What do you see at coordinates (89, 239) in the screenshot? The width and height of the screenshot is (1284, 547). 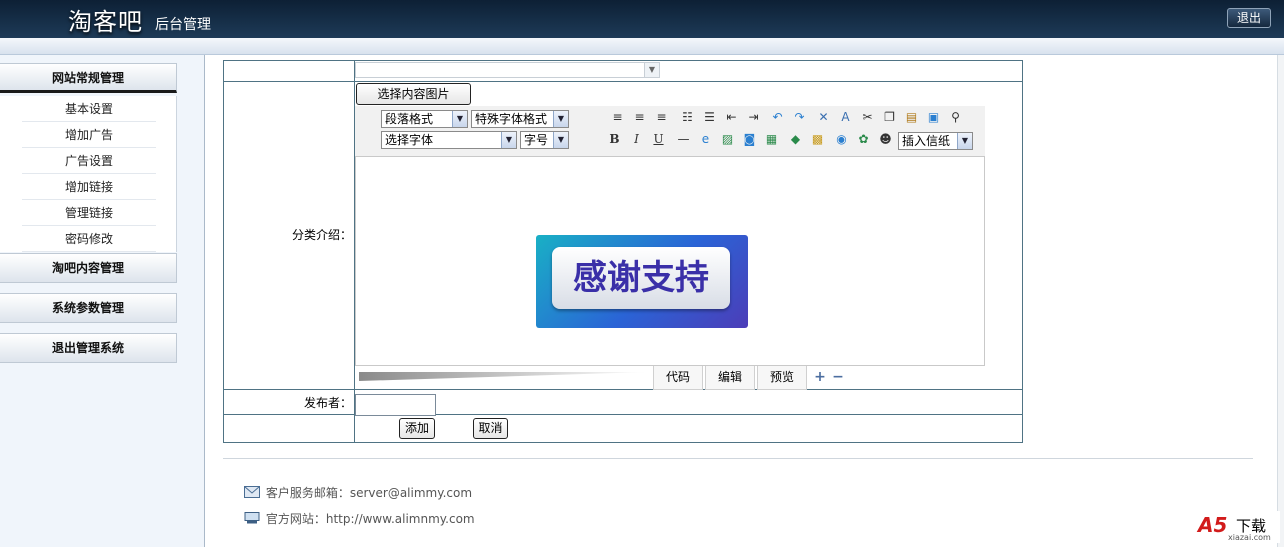 I see `sidebar-item-change-password: 密码修改` at bounding box center [89, 239].